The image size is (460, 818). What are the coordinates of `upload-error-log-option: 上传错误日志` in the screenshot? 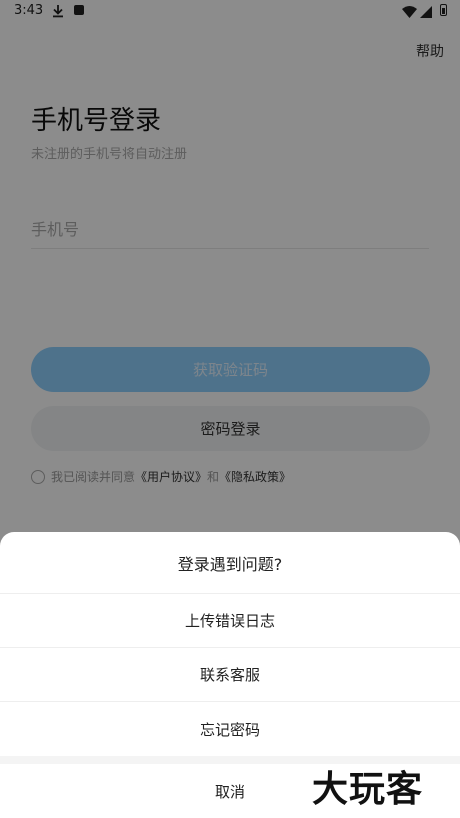 It's located at (230, 621).